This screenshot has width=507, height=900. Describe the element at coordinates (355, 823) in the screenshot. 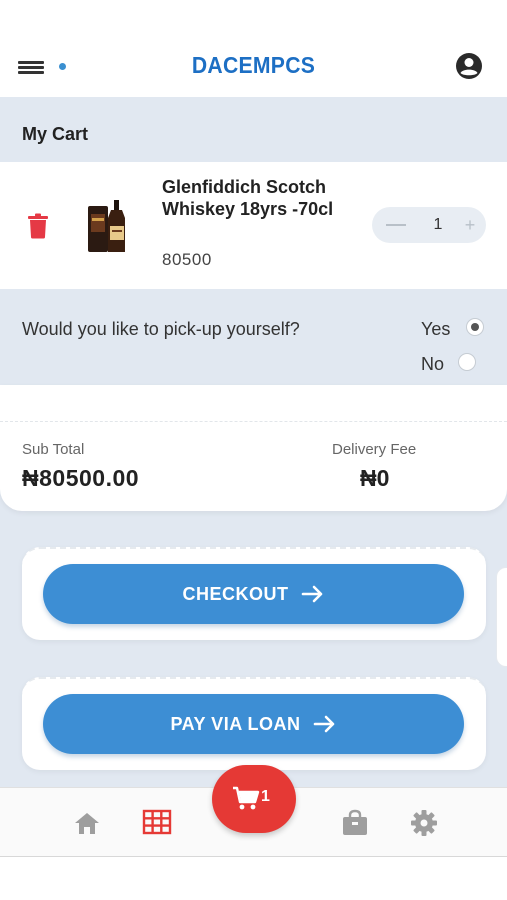

I see `shopping-bag-icon` at that location.